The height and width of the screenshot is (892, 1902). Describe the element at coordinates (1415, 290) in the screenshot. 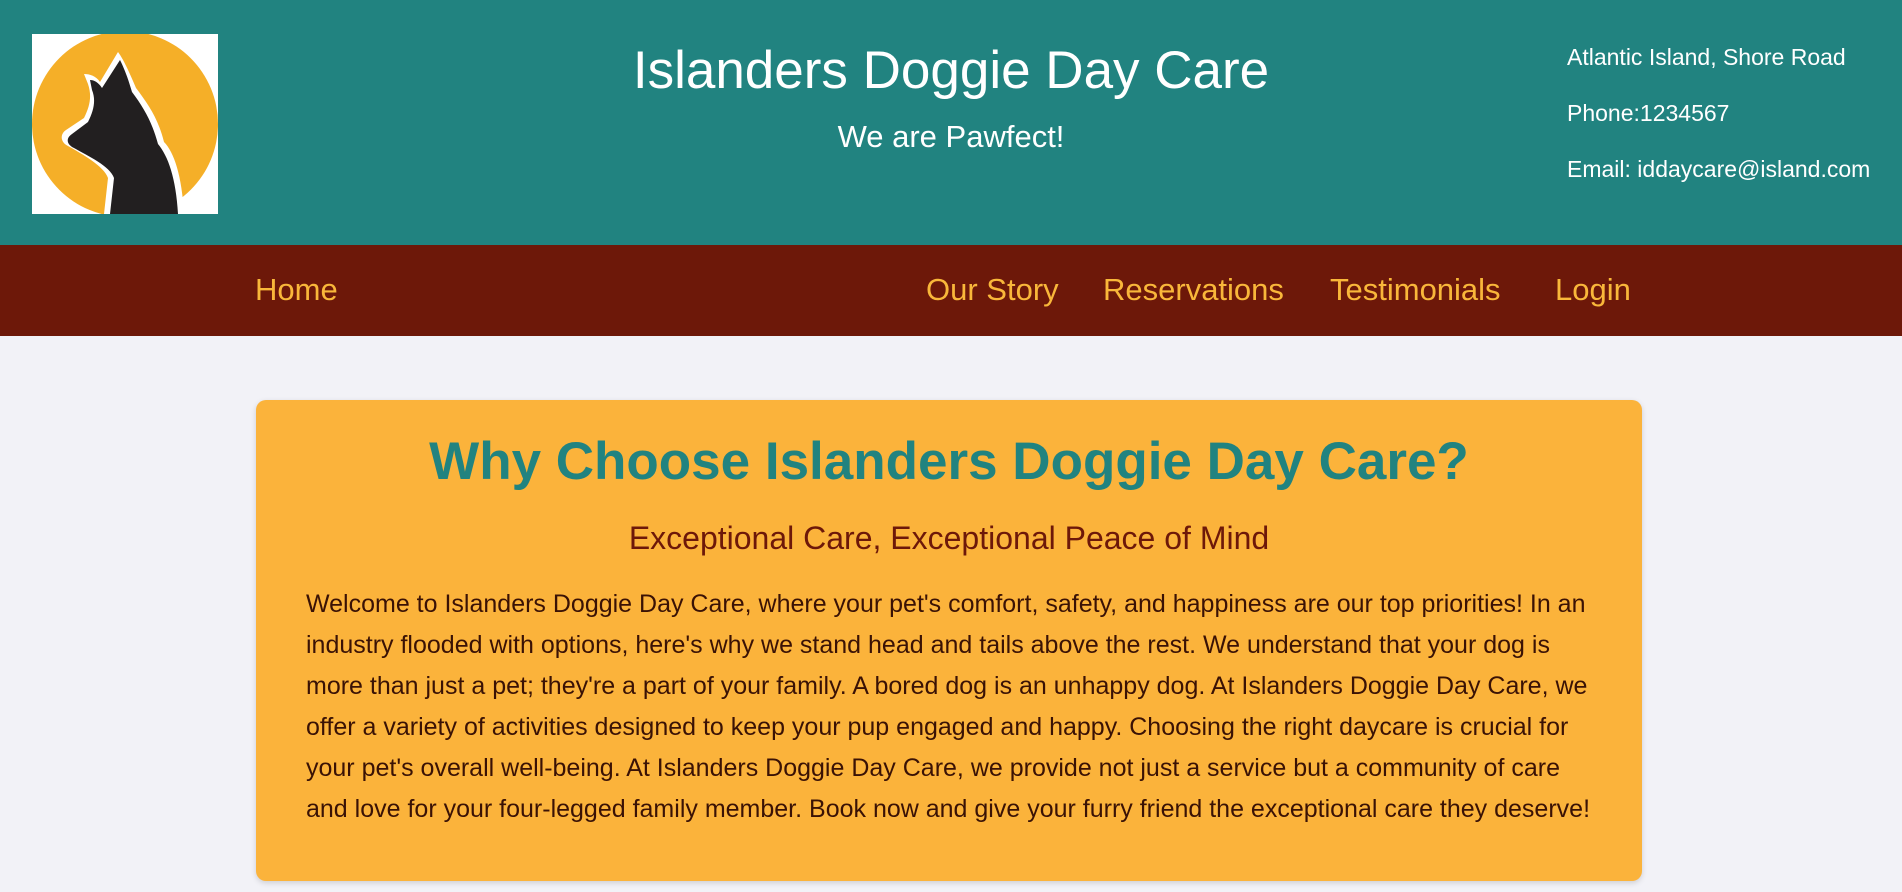

I see `nav-link-testimonials: Testimonials` at that location.